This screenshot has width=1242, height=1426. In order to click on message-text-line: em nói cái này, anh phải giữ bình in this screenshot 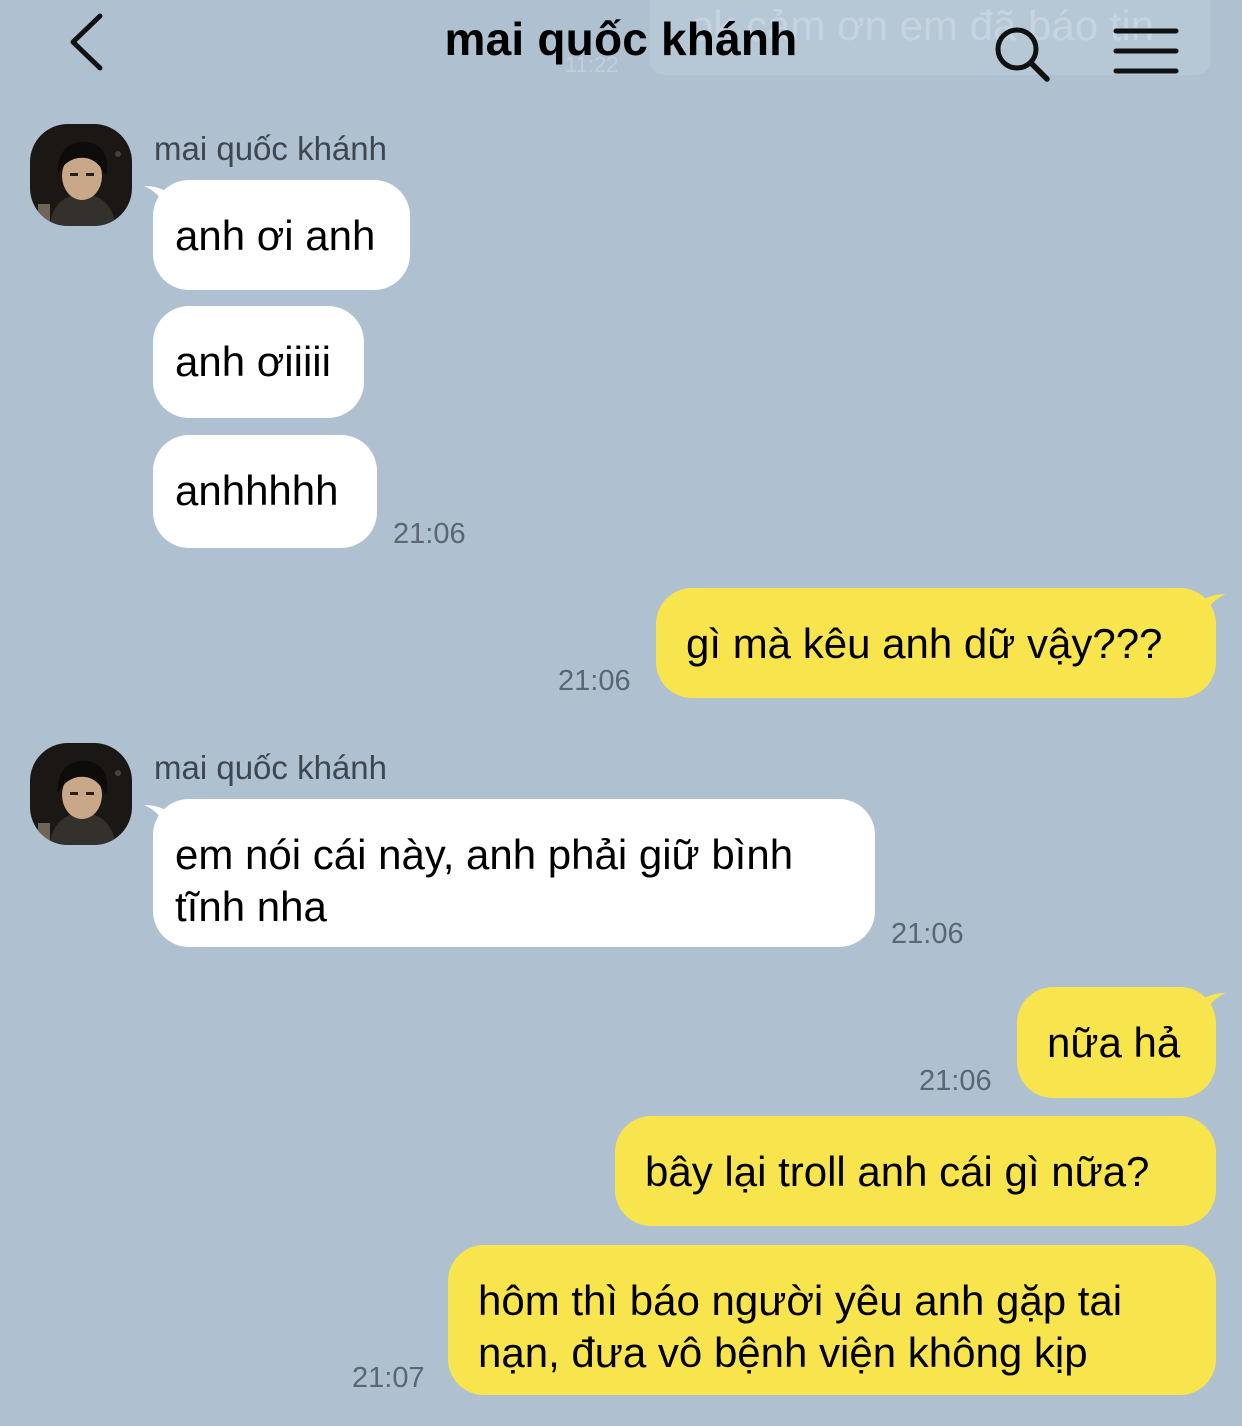, I will do `click(484, 854)`.